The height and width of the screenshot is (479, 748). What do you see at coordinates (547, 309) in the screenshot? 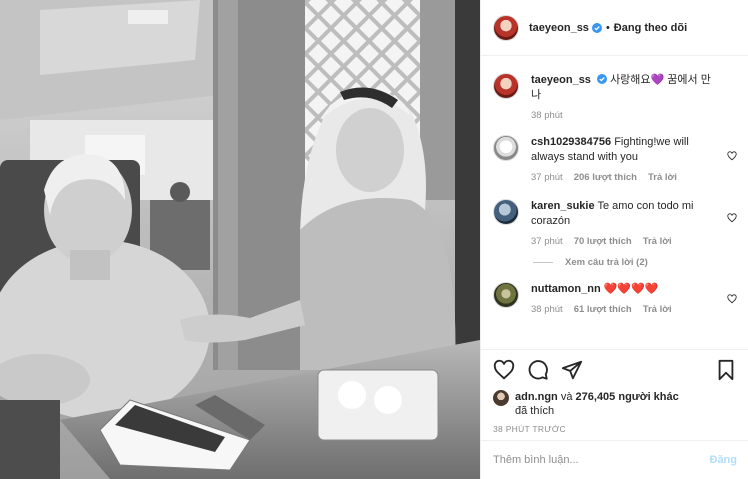
I see `comment-time: 38 phút` at bounding box center [547, 309].